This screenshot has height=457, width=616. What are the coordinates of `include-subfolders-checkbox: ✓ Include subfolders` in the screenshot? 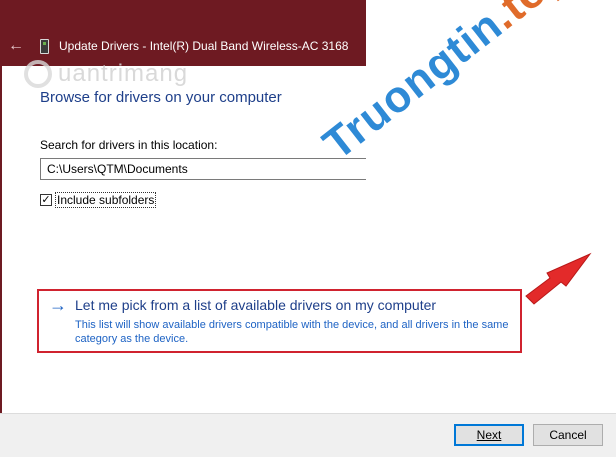 It's located at (98, 200).